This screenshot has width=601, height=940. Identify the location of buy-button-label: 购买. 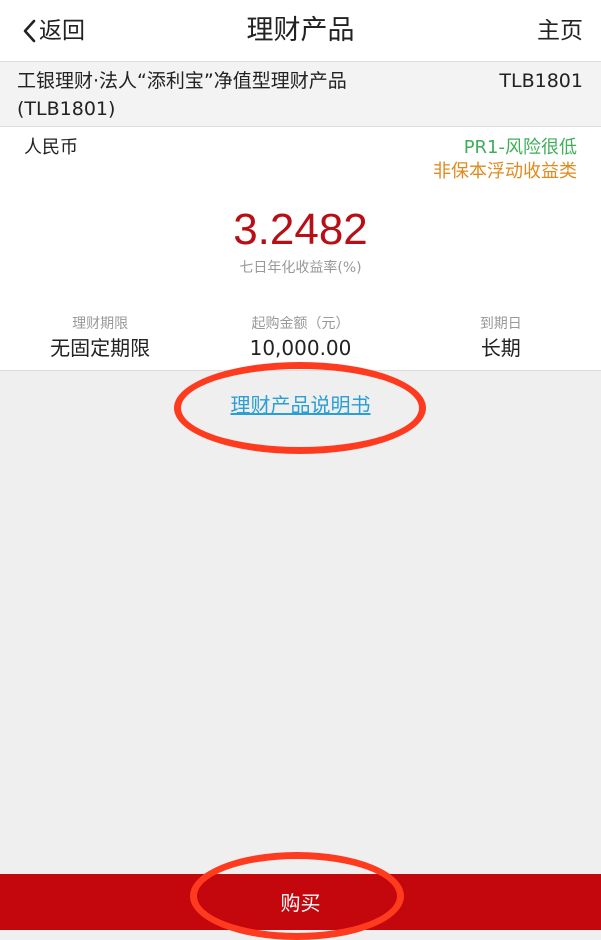
(300, 903).